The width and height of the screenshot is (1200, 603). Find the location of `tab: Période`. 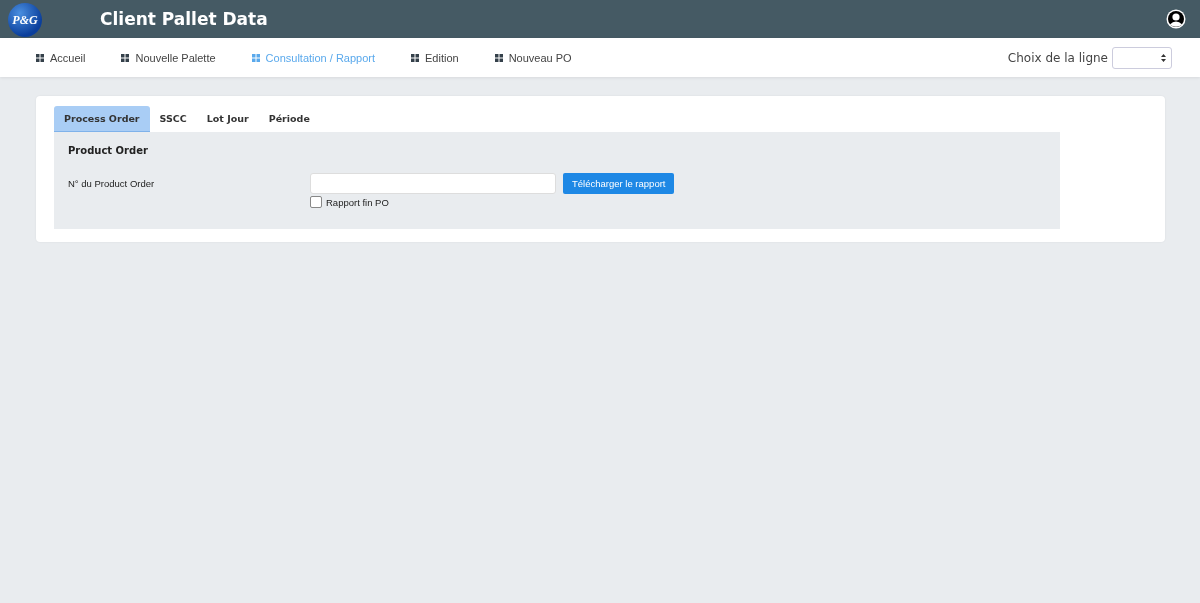

tab: Période is located at coordinates (289, 119).